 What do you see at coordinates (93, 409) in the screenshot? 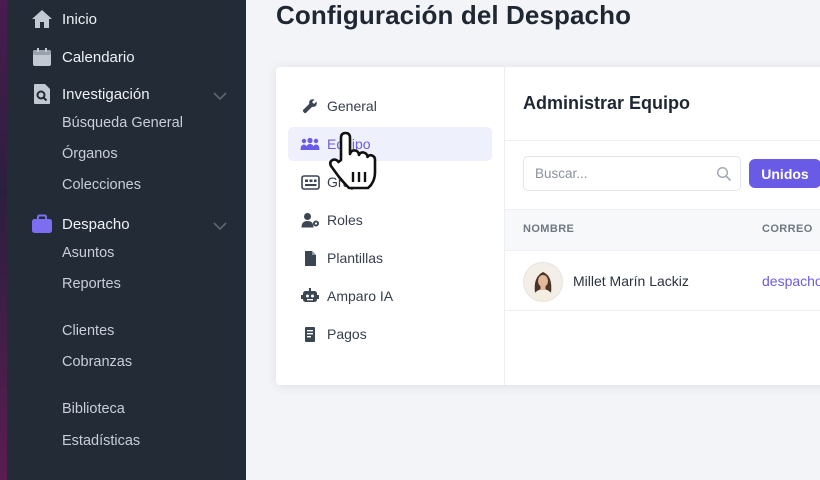
I see `sidebar-subitem-biblioteca: Biblioteca` at bounding box center [93, 409].